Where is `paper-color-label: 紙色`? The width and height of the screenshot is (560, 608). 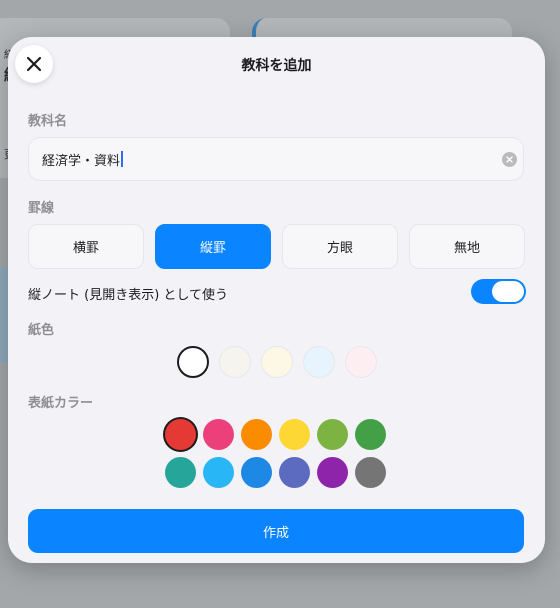 paper-color-label: 紙色 is located at coordinates (41, 330).